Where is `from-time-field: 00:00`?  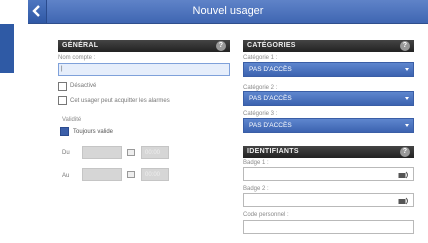
from-time-field: 00:00 is located at coordinates (155, 152).